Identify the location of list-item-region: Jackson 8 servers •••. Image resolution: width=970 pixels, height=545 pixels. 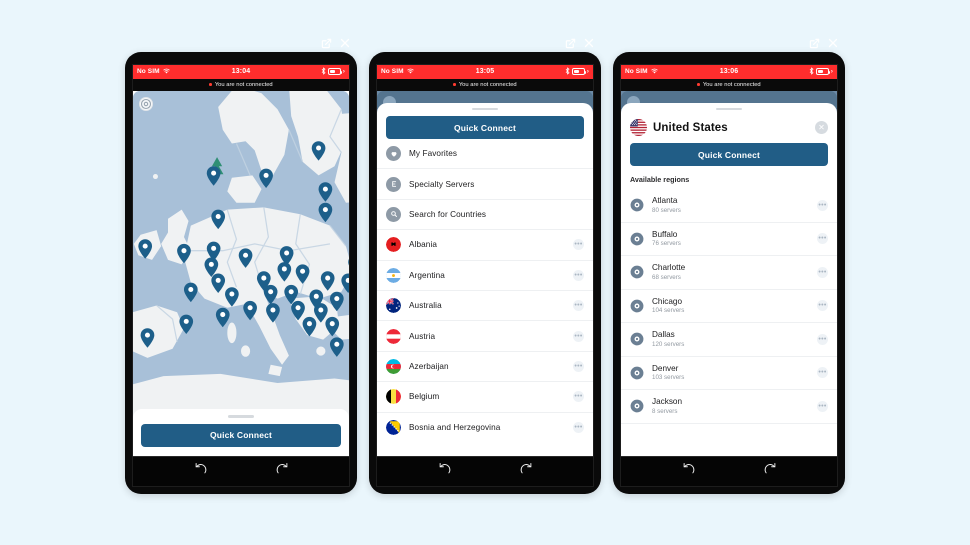
(729, 407).